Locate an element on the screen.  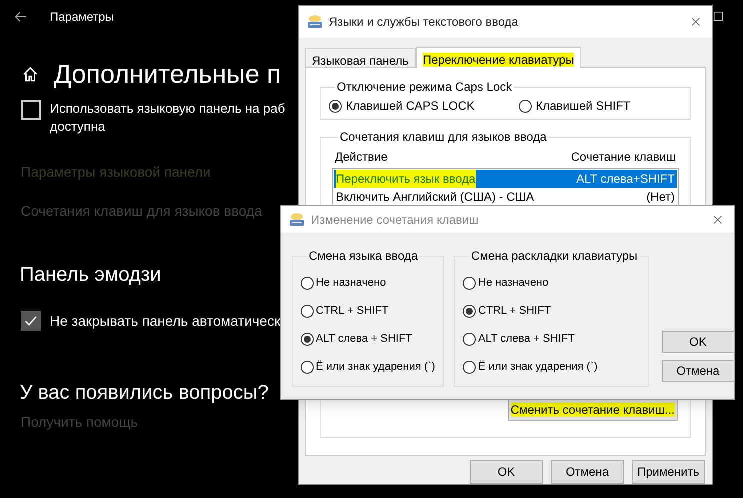
group-title: Отключение режима Caps Lock is located at coordinates (425, 87).